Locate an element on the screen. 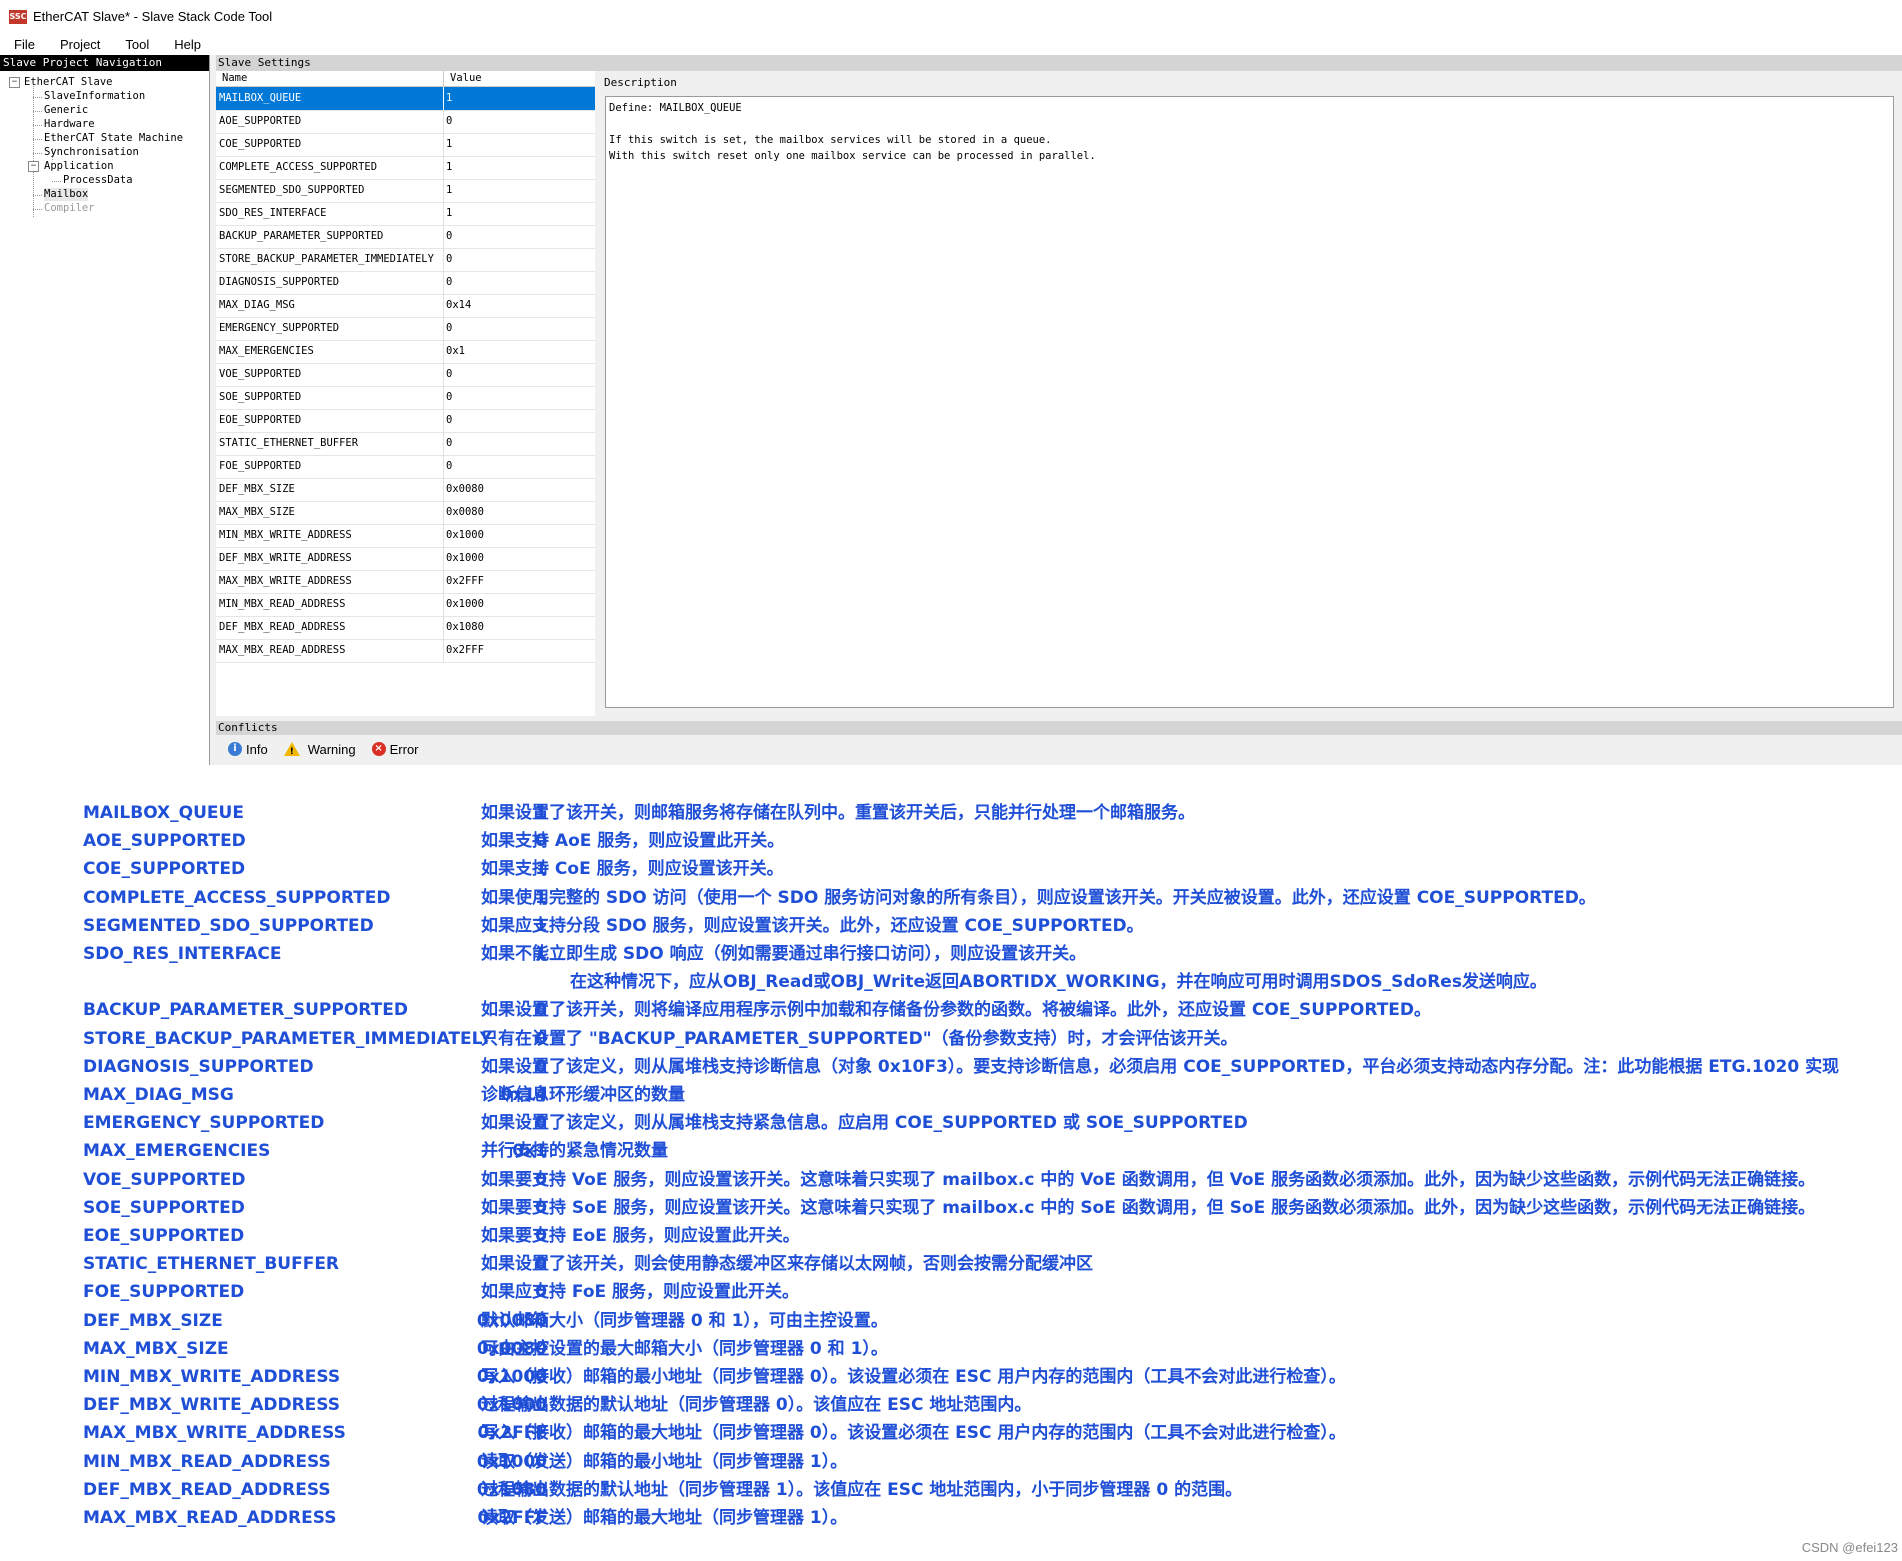 This screenshot has height=1561, width=1902. settings-row: MIN_MBX_WRITE_ADDRESS 0x1000 is located at coordinates (405, 536).